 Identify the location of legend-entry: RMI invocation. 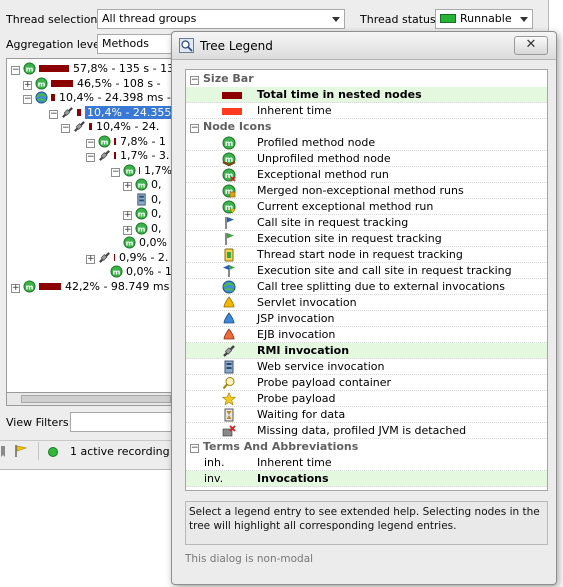
(366, 351).